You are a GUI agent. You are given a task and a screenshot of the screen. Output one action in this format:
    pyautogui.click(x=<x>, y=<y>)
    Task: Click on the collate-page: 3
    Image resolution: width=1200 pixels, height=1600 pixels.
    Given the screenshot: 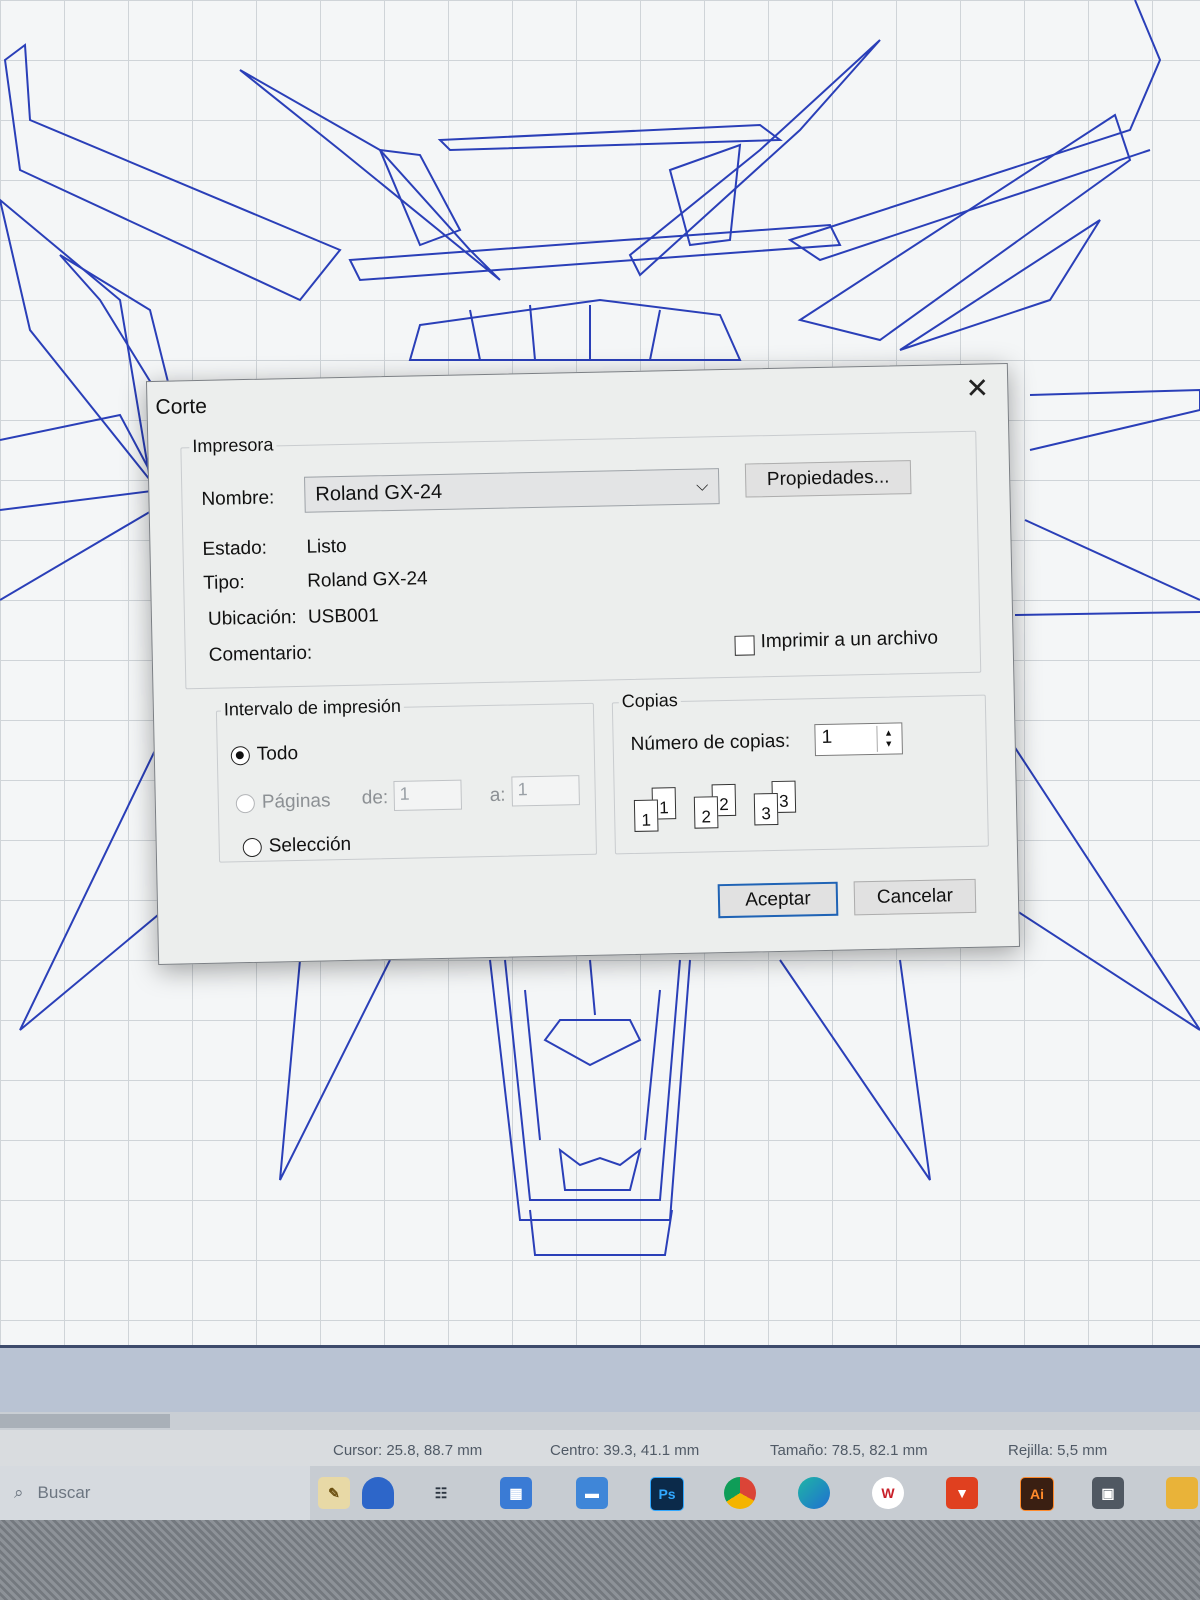 What is the action you would take?
    pyautogui.click(x=766, y=809)
    